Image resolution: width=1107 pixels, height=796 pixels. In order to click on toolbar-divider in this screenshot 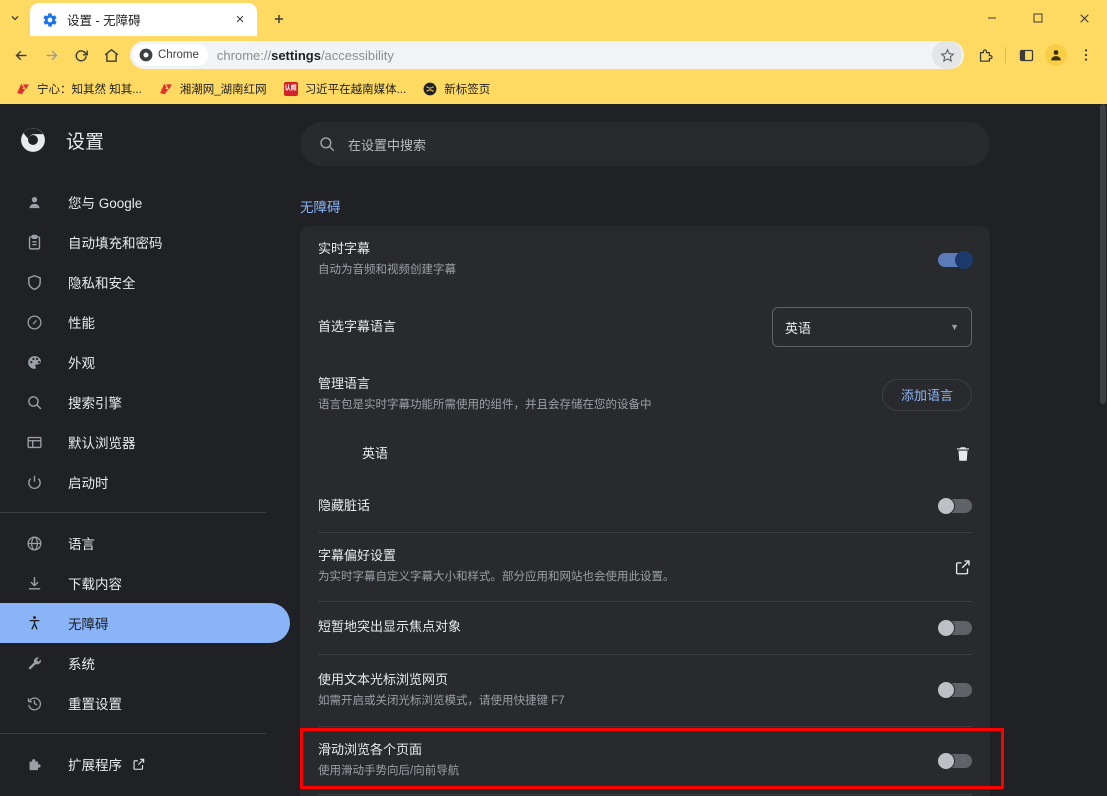, I will do `click(1005, 55)`.